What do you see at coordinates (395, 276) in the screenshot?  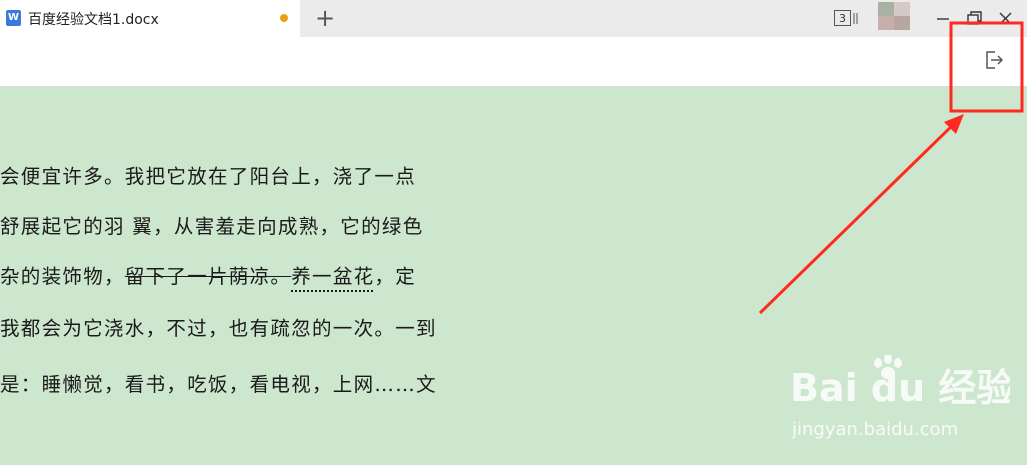 I see `line-text: ，定` at bounding box center [395, 276].